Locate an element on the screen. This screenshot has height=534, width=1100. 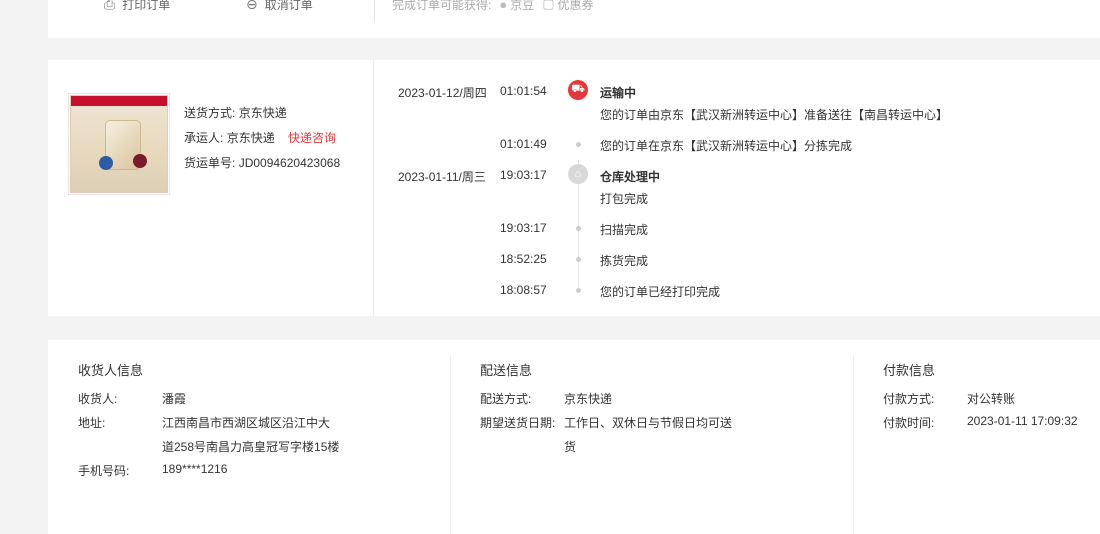
timeline-time: 01:01:49 is located at coordinates (523, 144).